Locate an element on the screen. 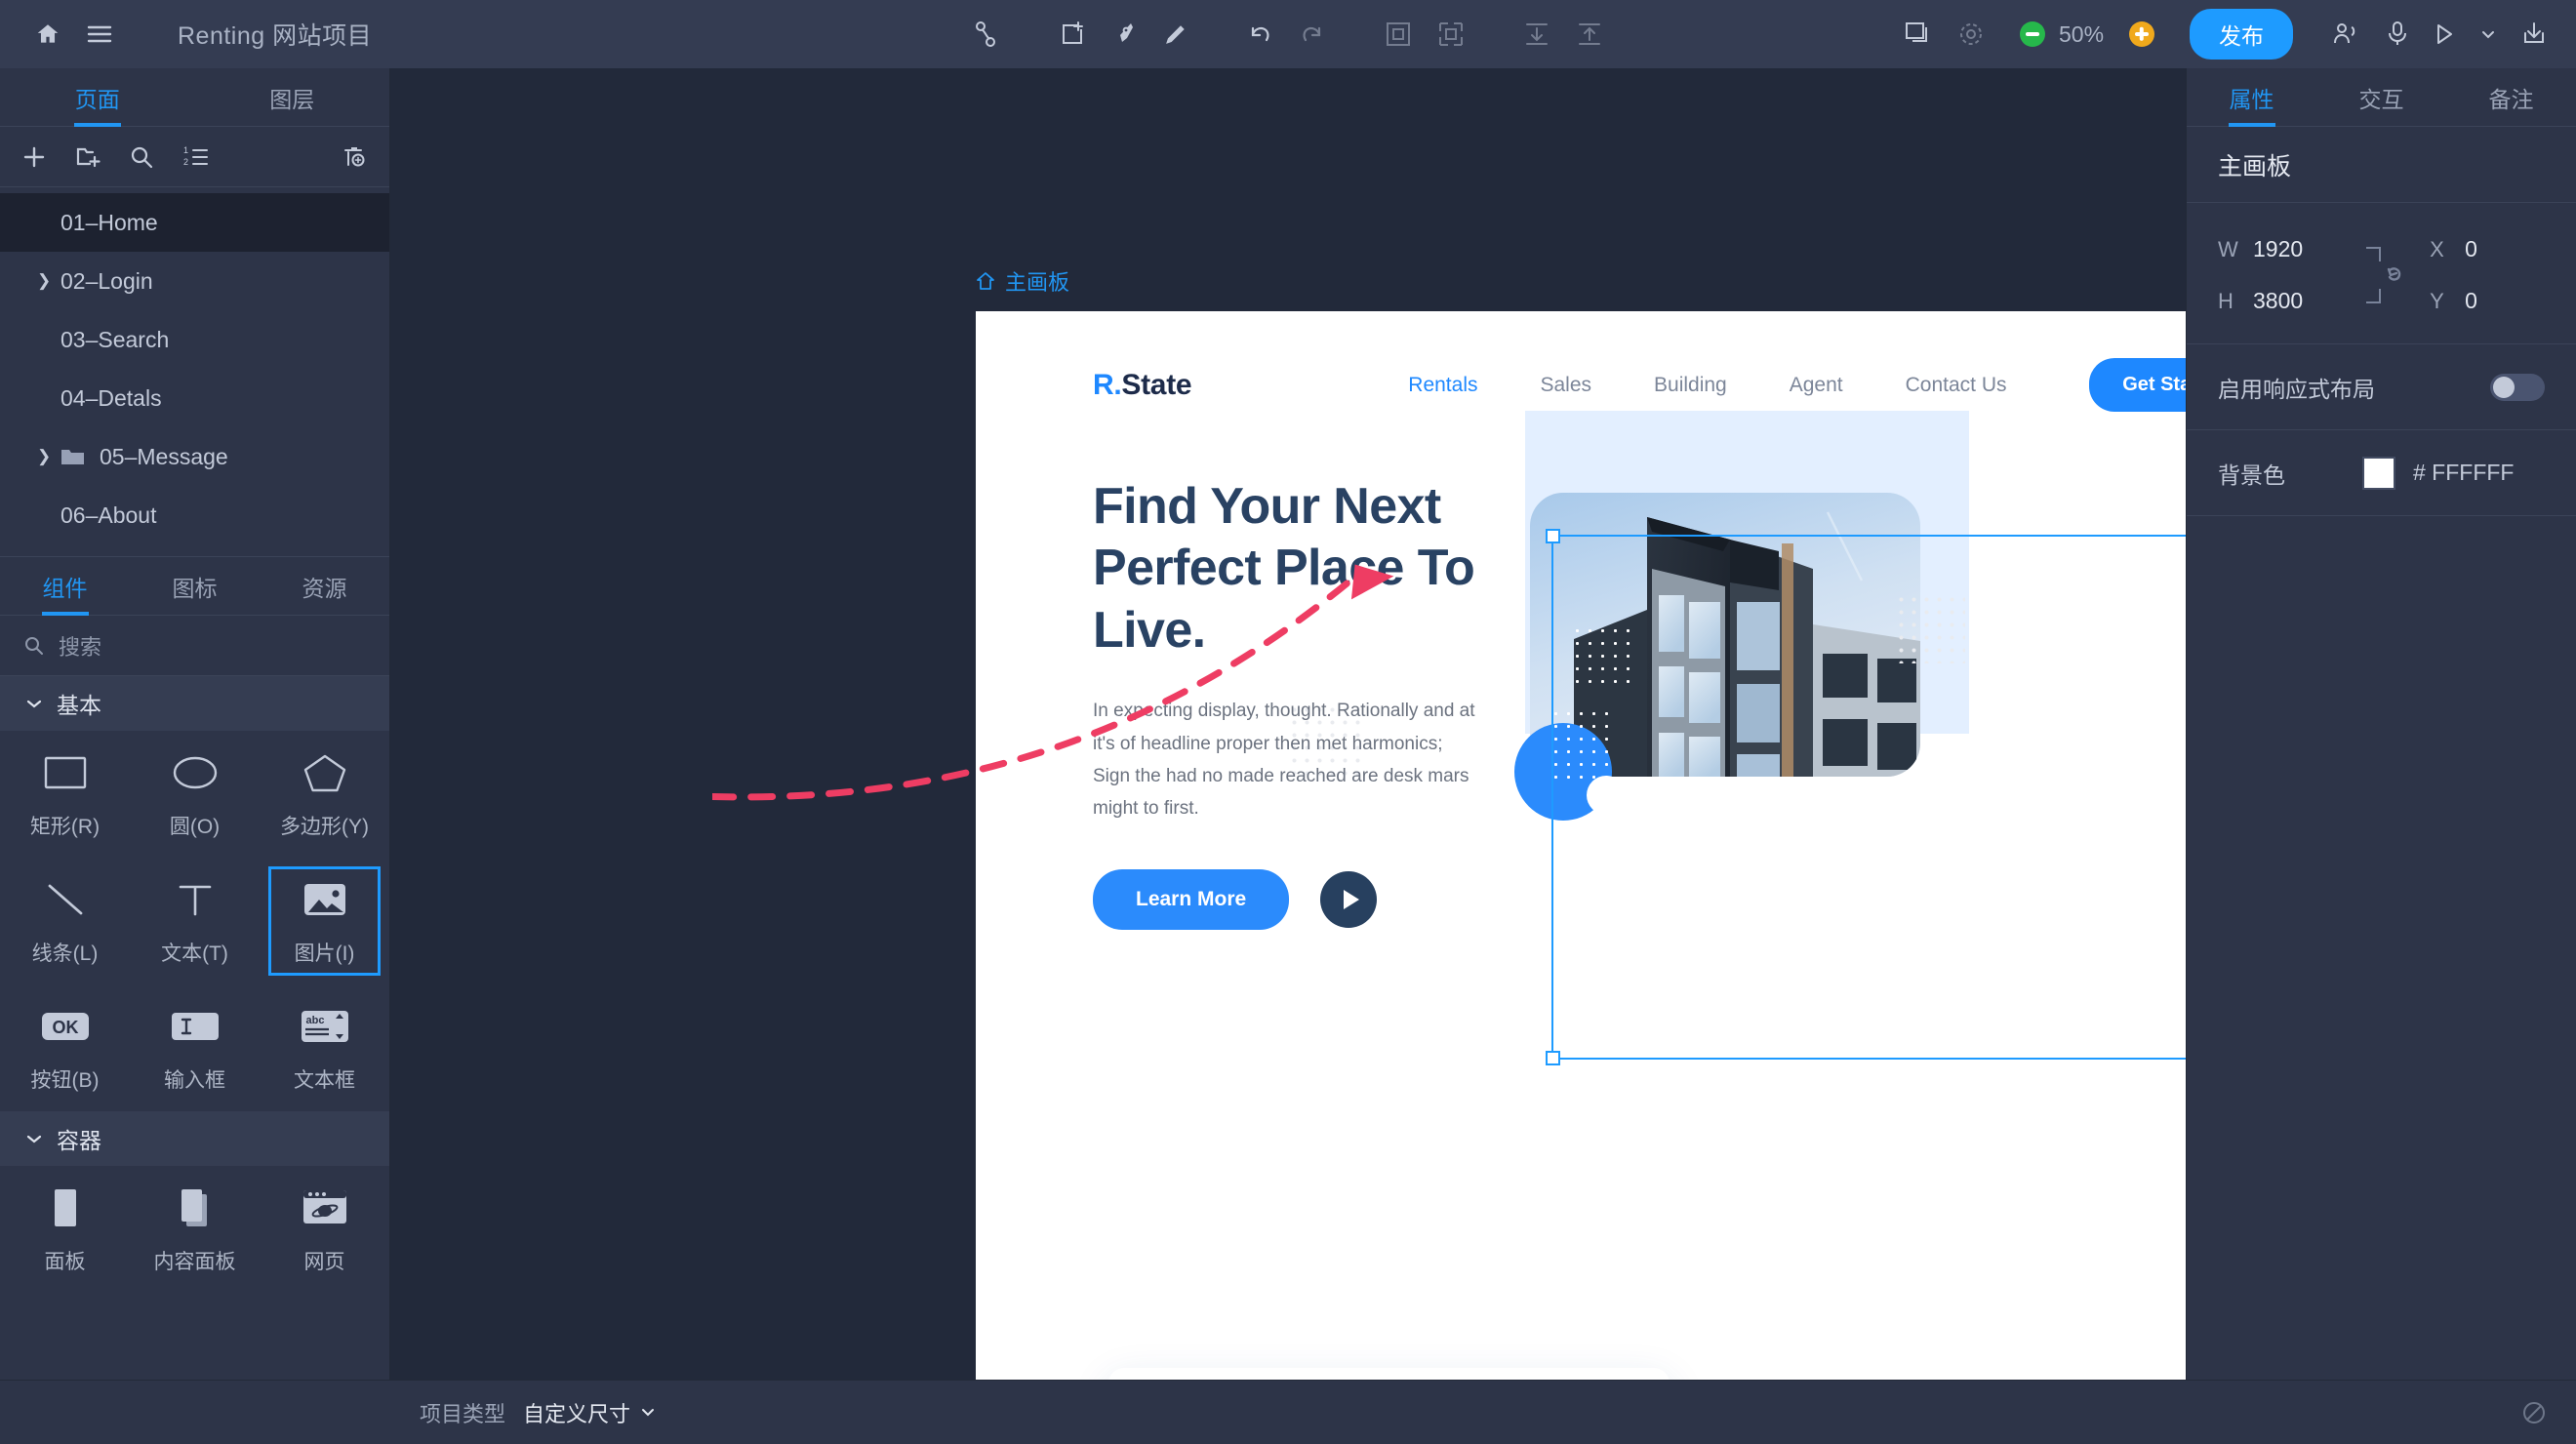  get-started-button: Get Started is located at coordinates (2137, 385).